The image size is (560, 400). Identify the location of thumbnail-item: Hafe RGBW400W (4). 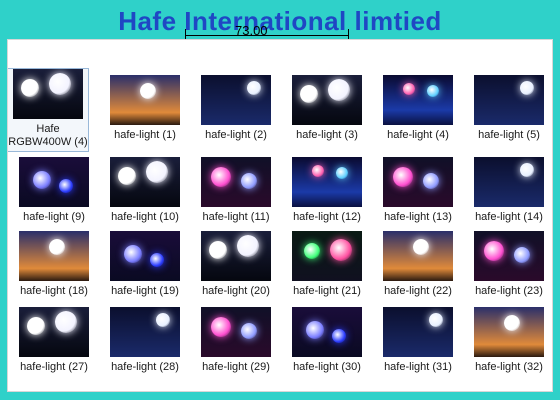
(48, 110).